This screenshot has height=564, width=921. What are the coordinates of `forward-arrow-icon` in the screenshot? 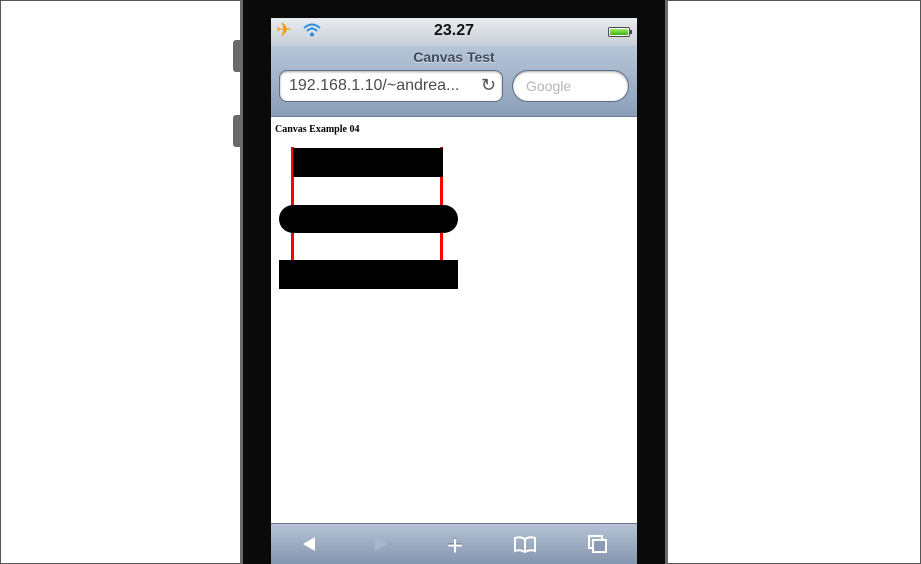 It's located at (381, 546).